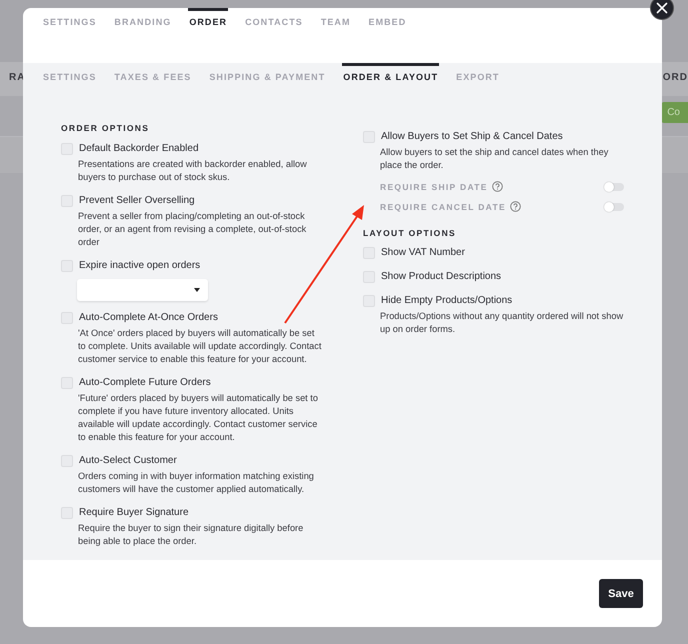 This screenshot has width=688, height=644. What do you see at coordinates (148, 318) in the screenshot?
I see `option-label: Auto-Complete At-Once Orders` at bounding box center [148, 318].